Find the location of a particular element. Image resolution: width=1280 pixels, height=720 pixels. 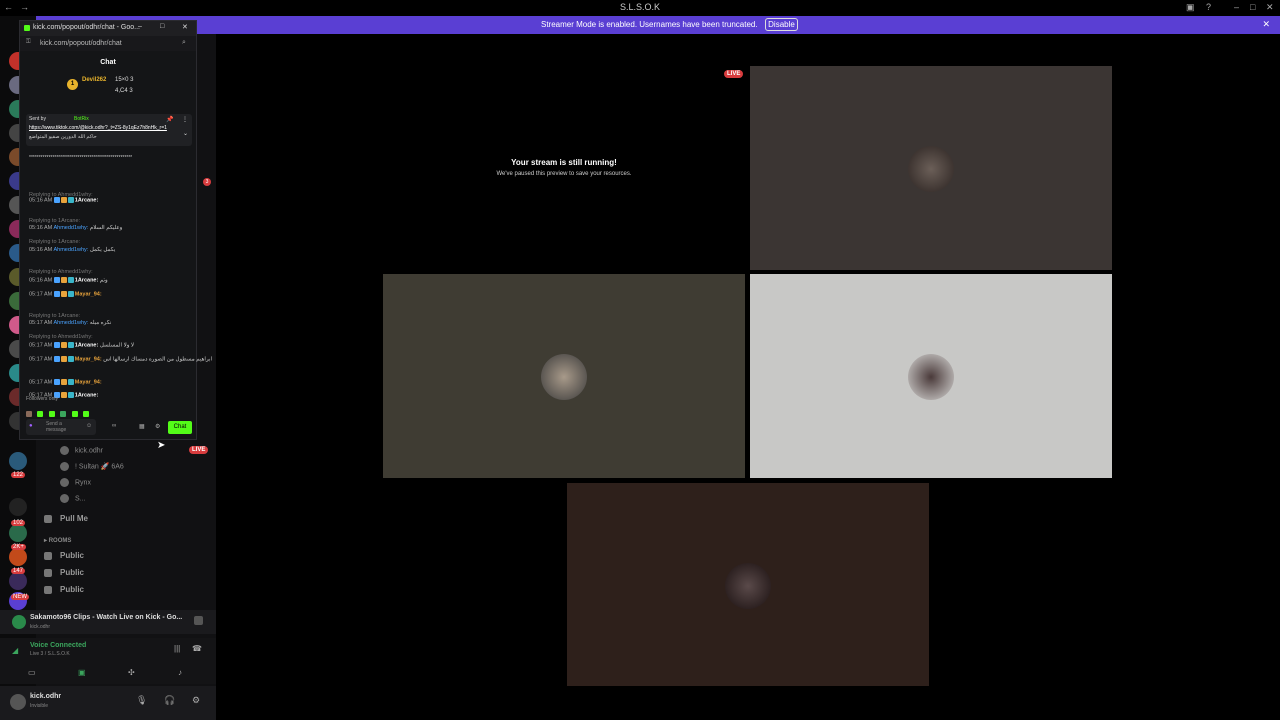

emote-row is located at coordinates (88, 411).